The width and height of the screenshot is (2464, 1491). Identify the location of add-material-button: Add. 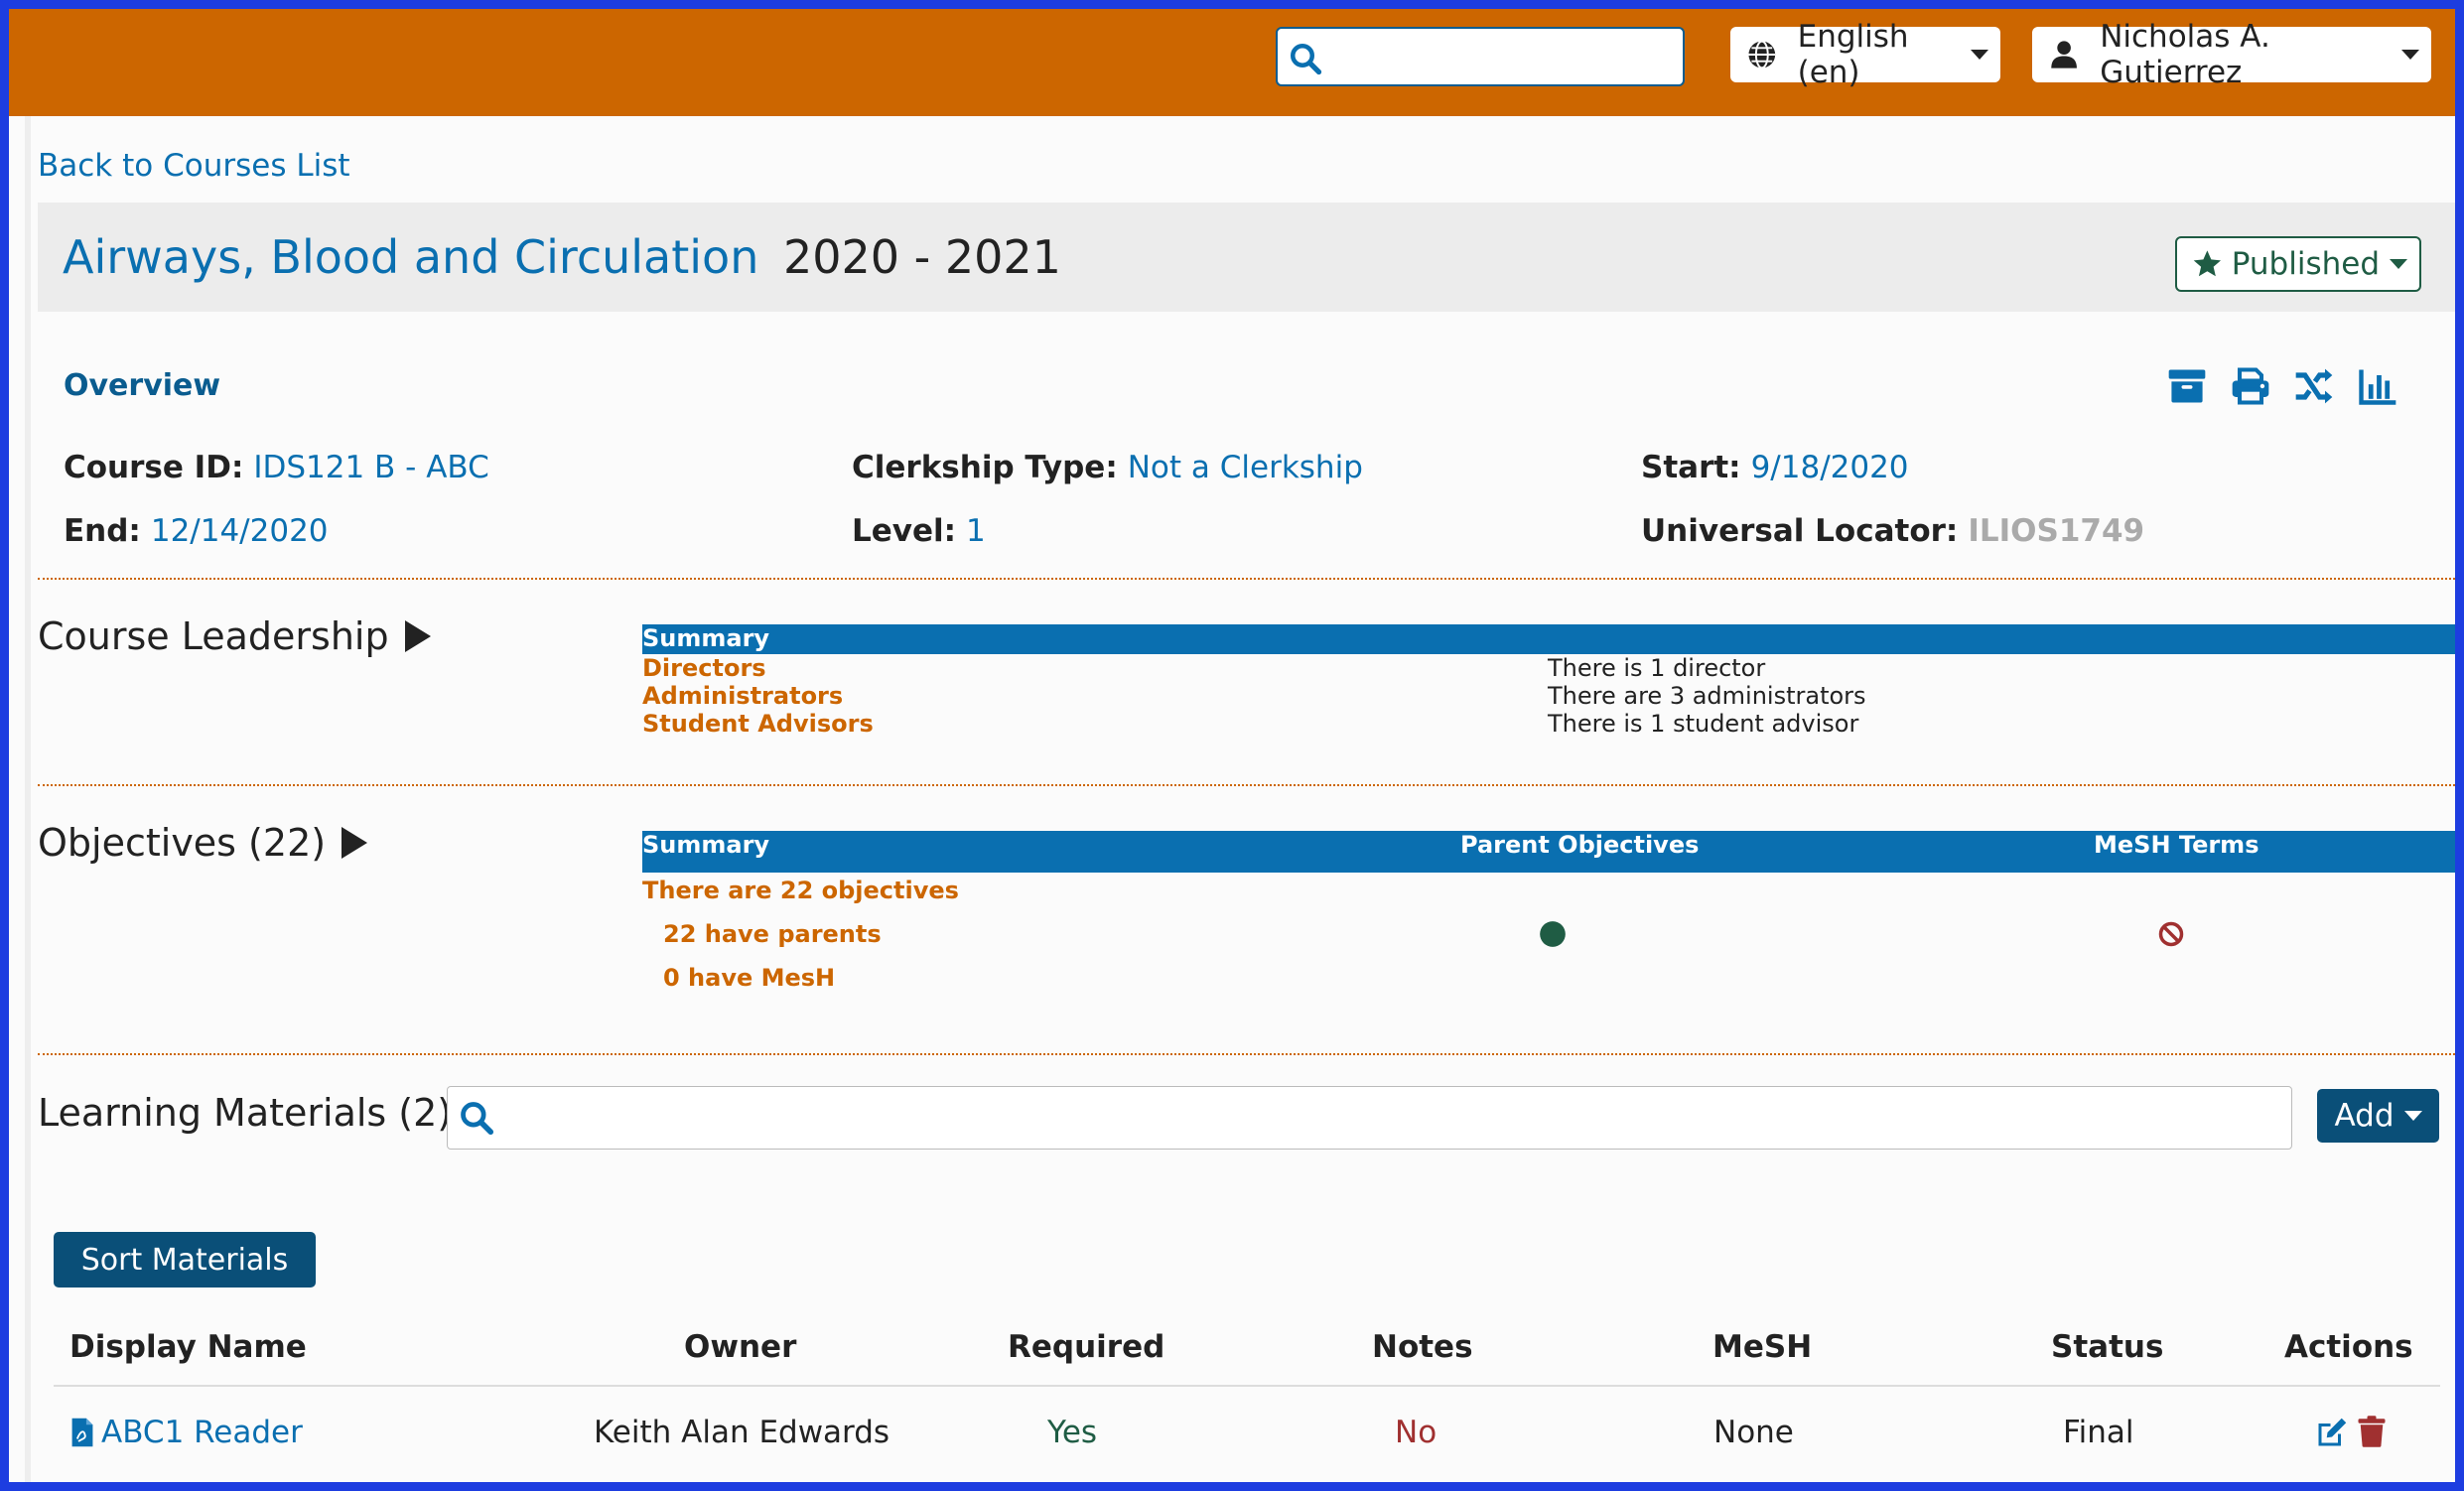
(2378, 1116).